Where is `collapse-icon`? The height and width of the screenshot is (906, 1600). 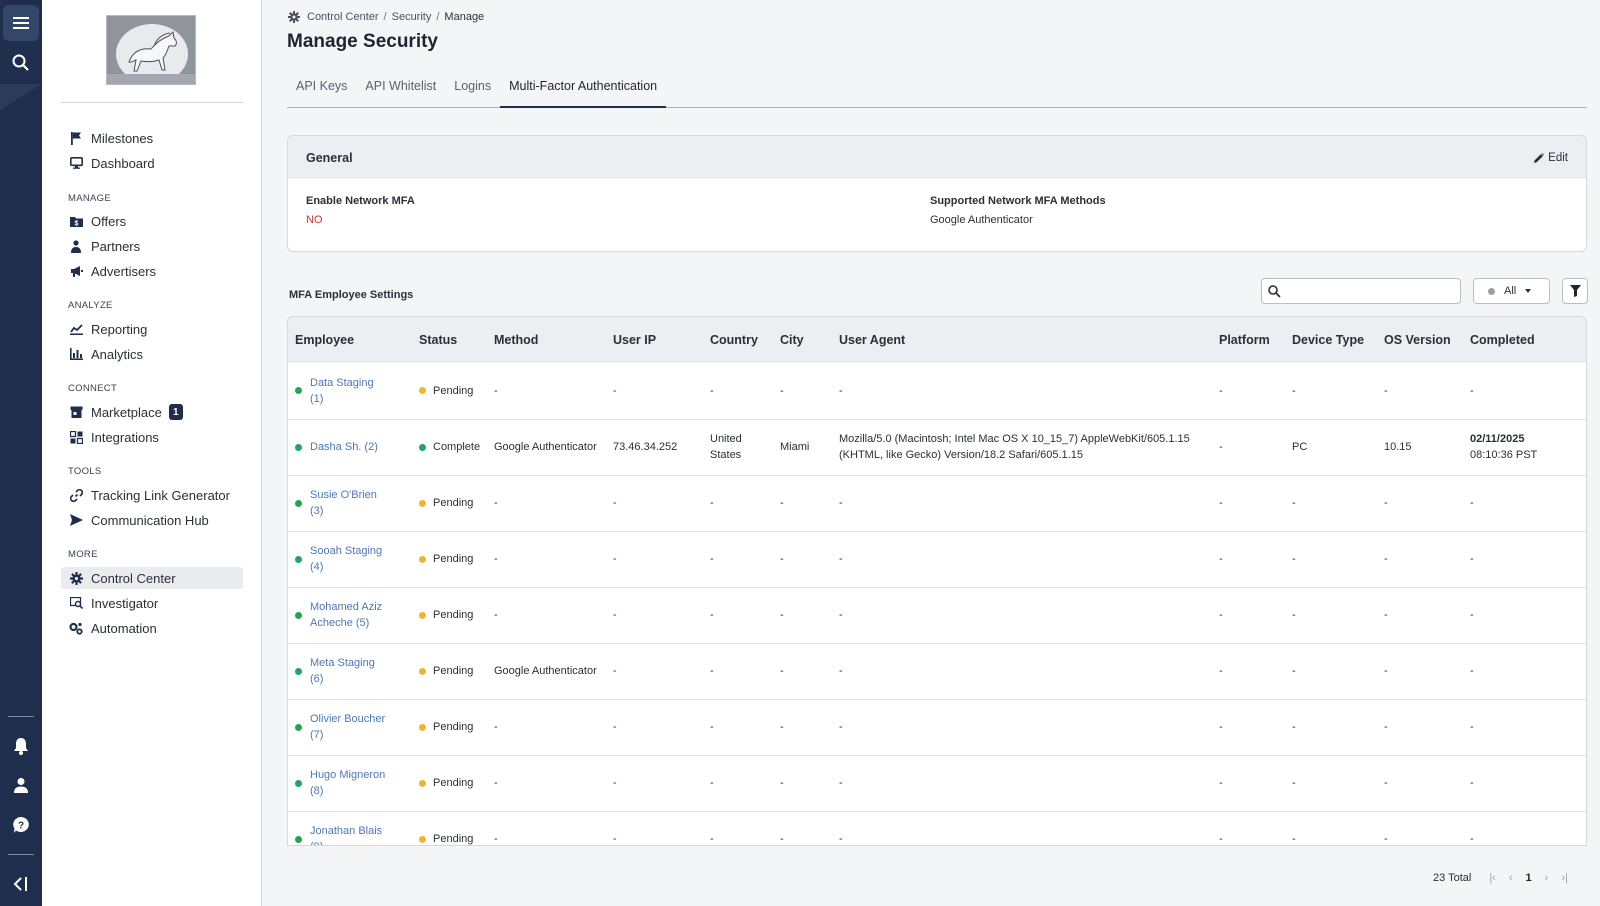 collapse-icon is located at coordinates (21, 884).